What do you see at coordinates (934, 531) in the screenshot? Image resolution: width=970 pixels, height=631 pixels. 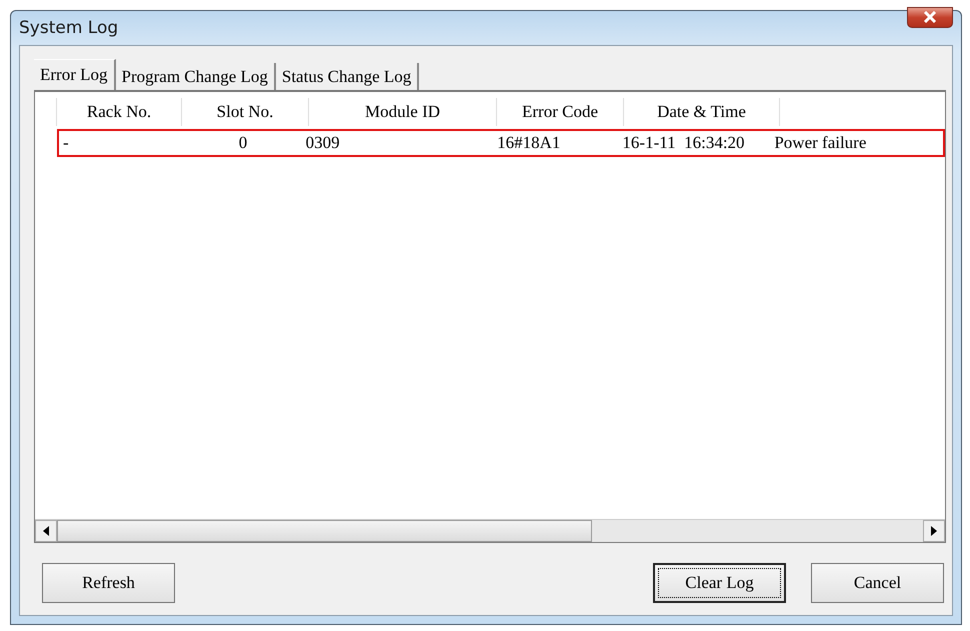 I see `right-arrow-icon` at bounding box center [934, 531].